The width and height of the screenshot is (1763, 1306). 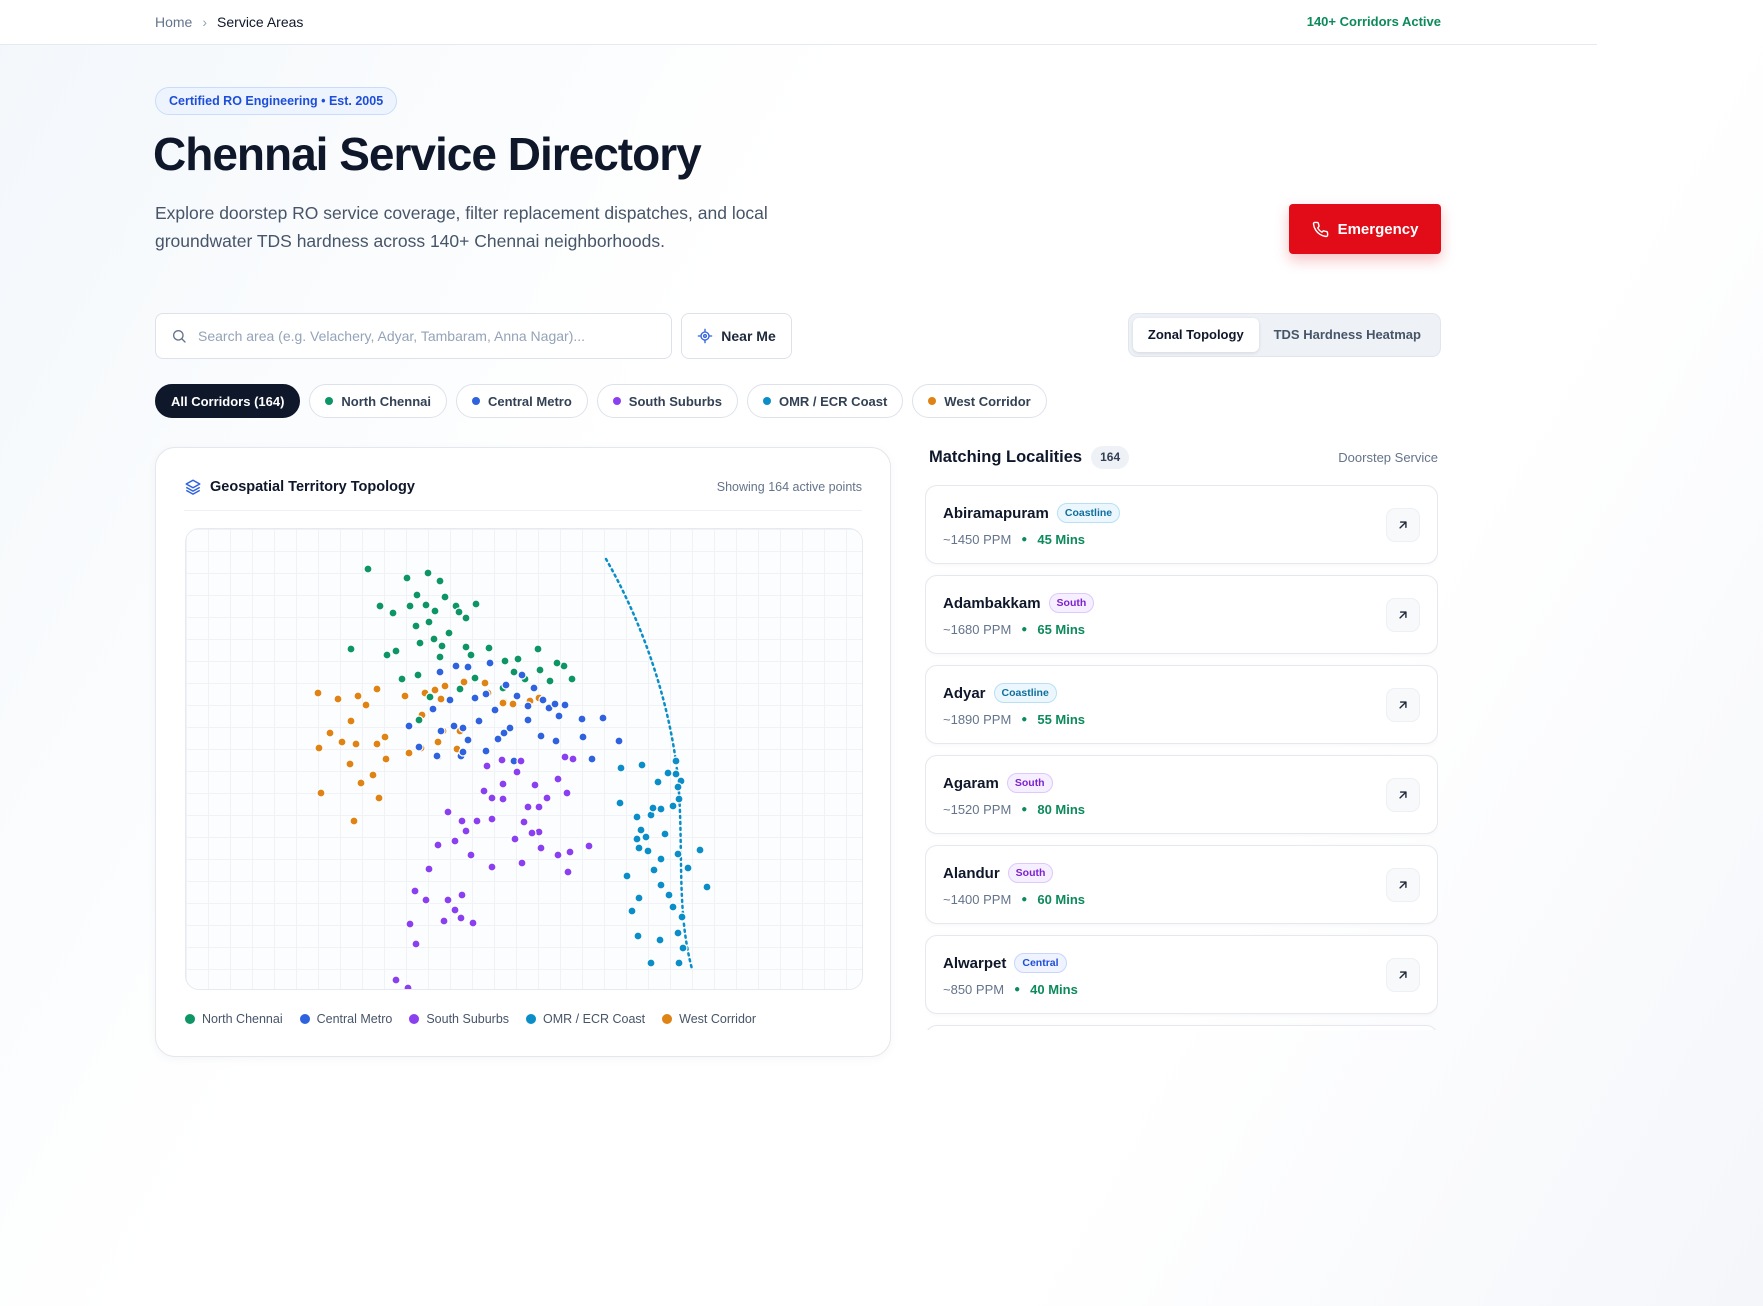 I want to click on near-me-button: Near Me, so click(x=736, y=336).